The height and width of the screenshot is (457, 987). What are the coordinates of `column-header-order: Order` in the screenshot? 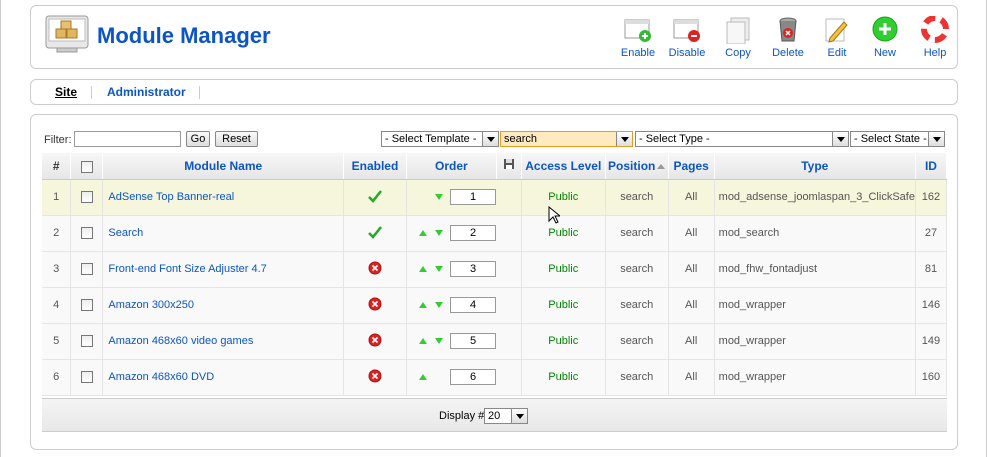 It's located at (451, 166).